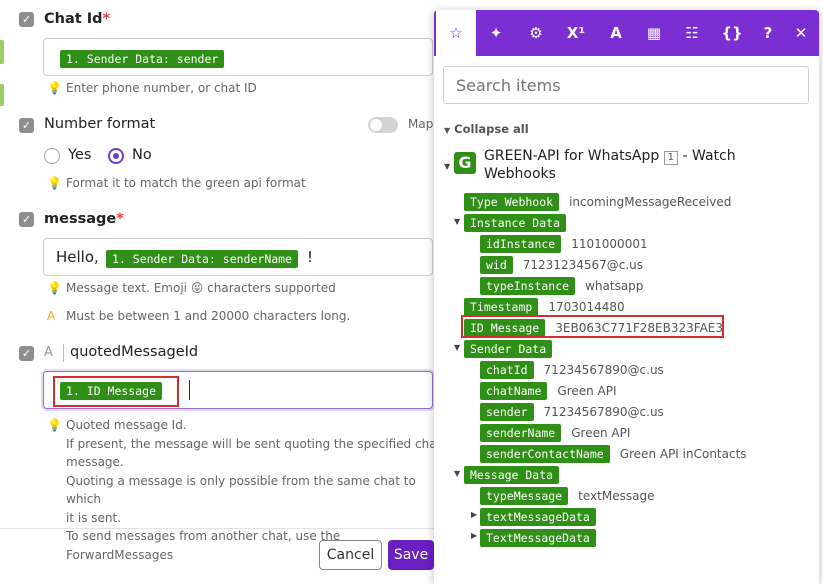 Image resolution: width=823 pixels, height=584 pixels. I want to click on message-suffix-text: !, so click(310, 257).